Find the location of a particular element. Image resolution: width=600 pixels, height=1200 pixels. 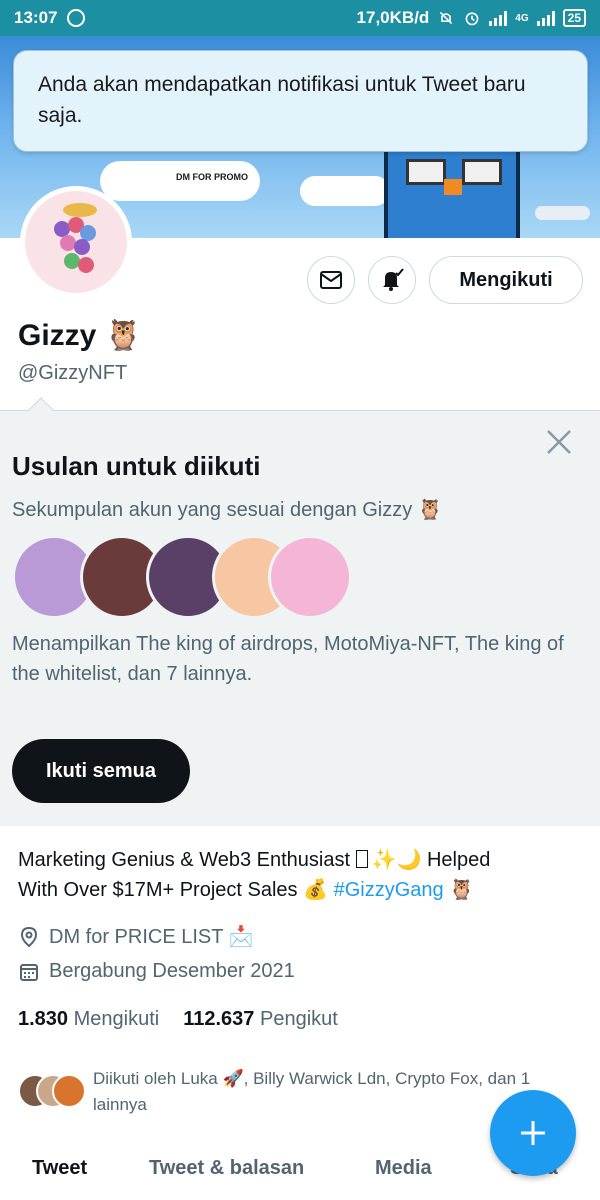

suggestions-title: Usulan untuk diikuti is located at coordinates (136, 466).